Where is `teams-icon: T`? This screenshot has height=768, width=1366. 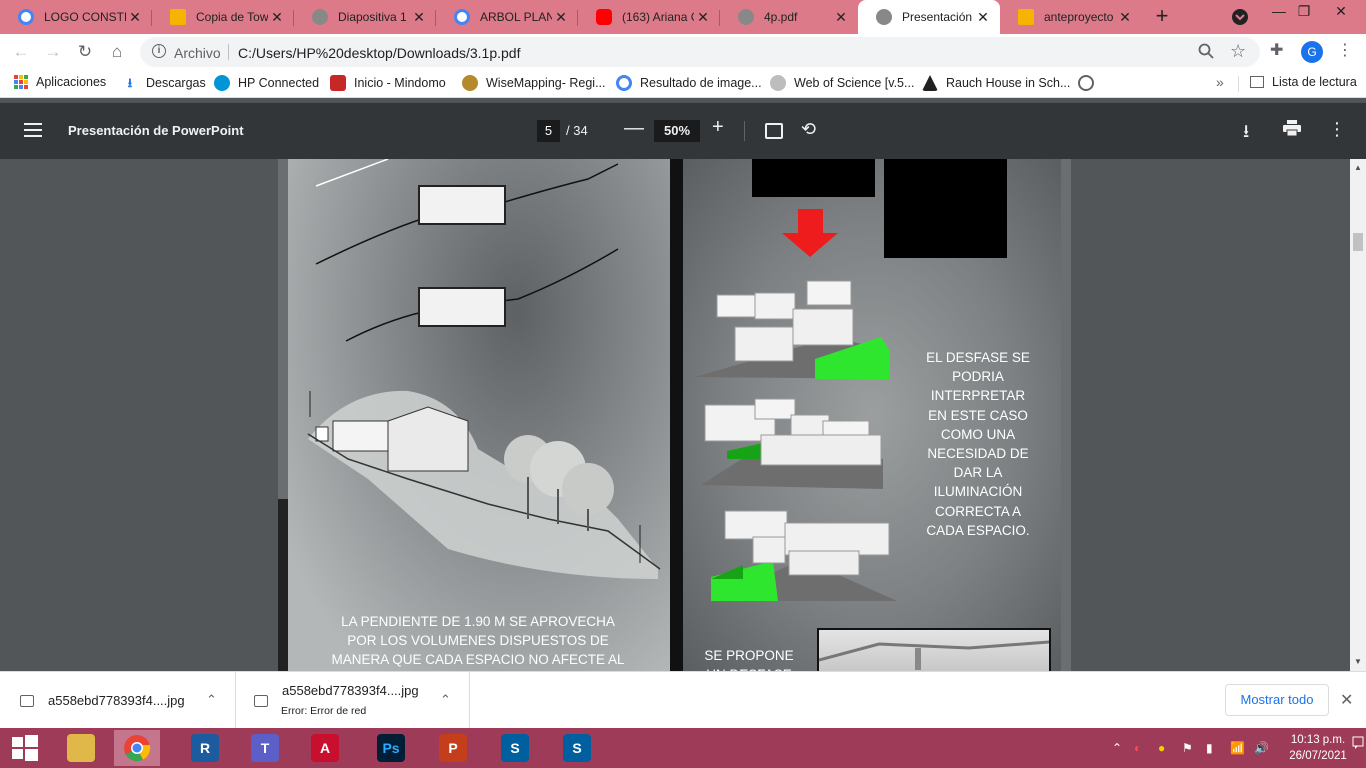
teams-icon: T is located at coordinates (265, 748).